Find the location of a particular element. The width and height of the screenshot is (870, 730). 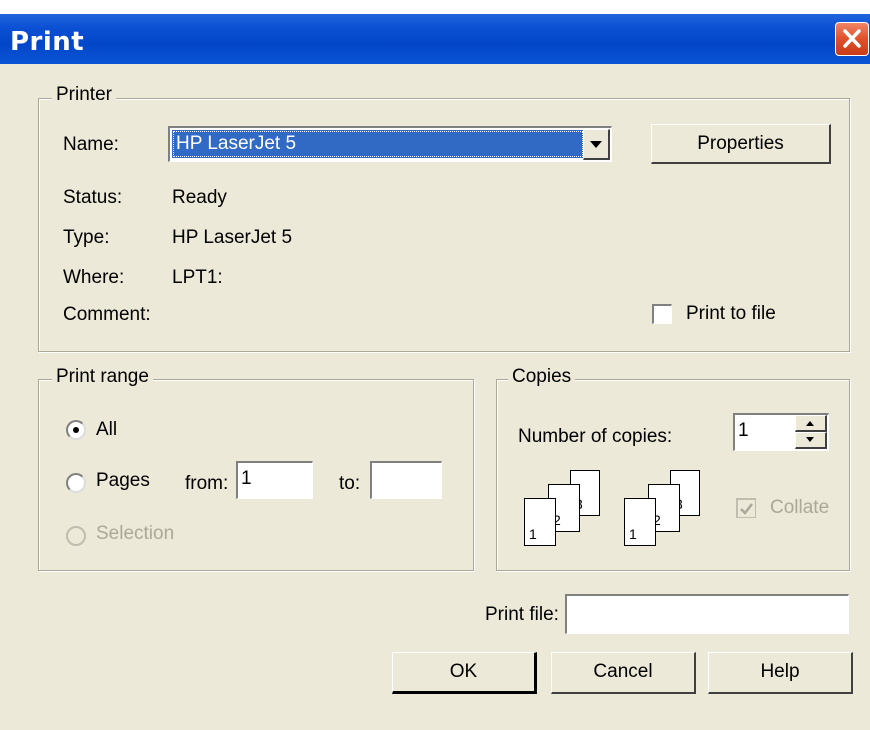

print-file-input is located at coordinates (707, 614).